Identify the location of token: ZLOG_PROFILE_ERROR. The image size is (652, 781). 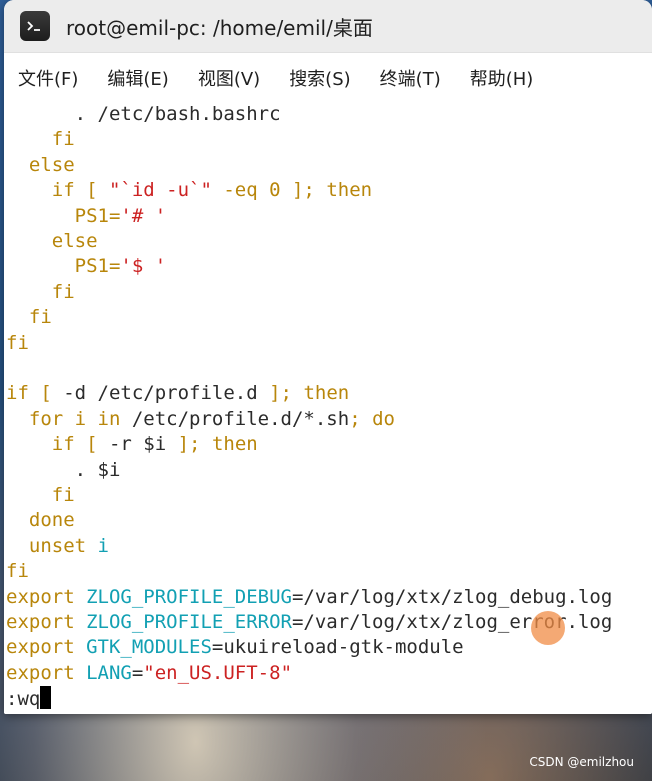
(189, 622).